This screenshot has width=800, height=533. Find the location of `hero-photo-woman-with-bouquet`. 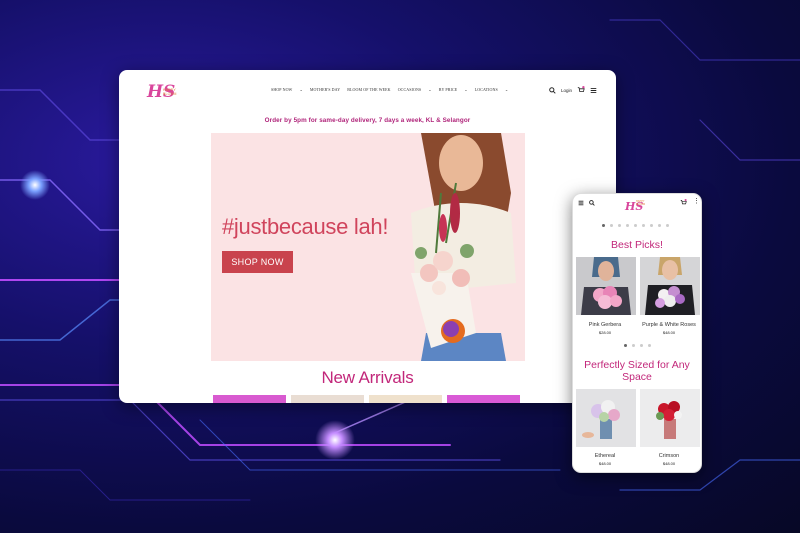

hero-photo-woman-with-bouquet is located at coordinates (463, 247).